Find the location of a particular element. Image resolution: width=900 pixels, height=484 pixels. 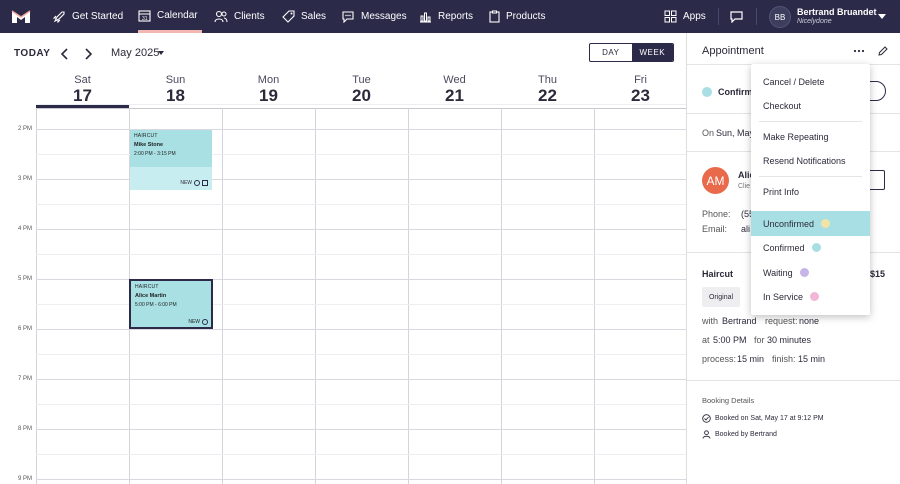

day-header-fri: Fri 23 is located at coordinates (640, 89).